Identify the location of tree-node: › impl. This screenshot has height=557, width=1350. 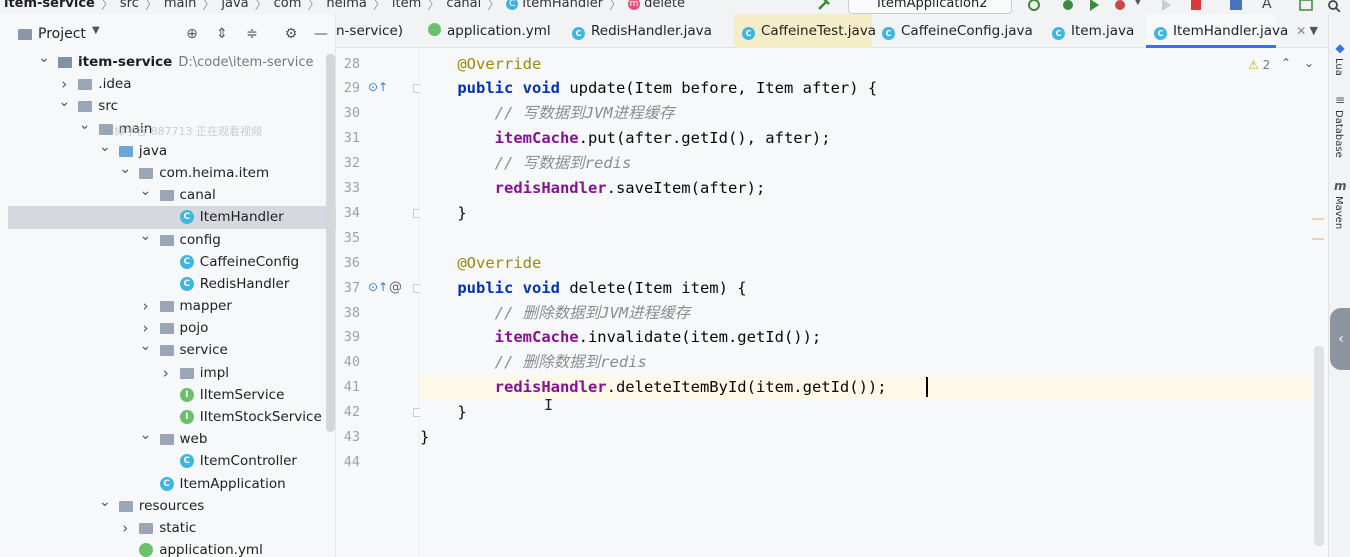
(166, 373).